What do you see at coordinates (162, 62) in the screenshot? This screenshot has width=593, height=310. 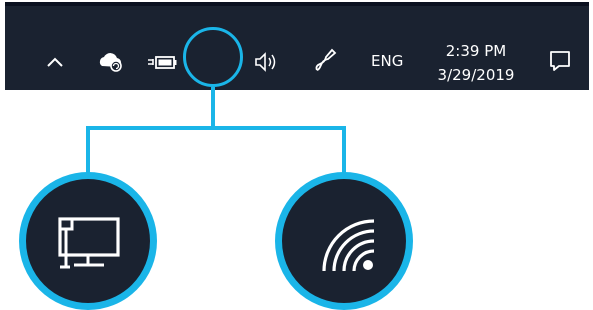 I see `battery-plug-icon` at bounding box center [162, 62].